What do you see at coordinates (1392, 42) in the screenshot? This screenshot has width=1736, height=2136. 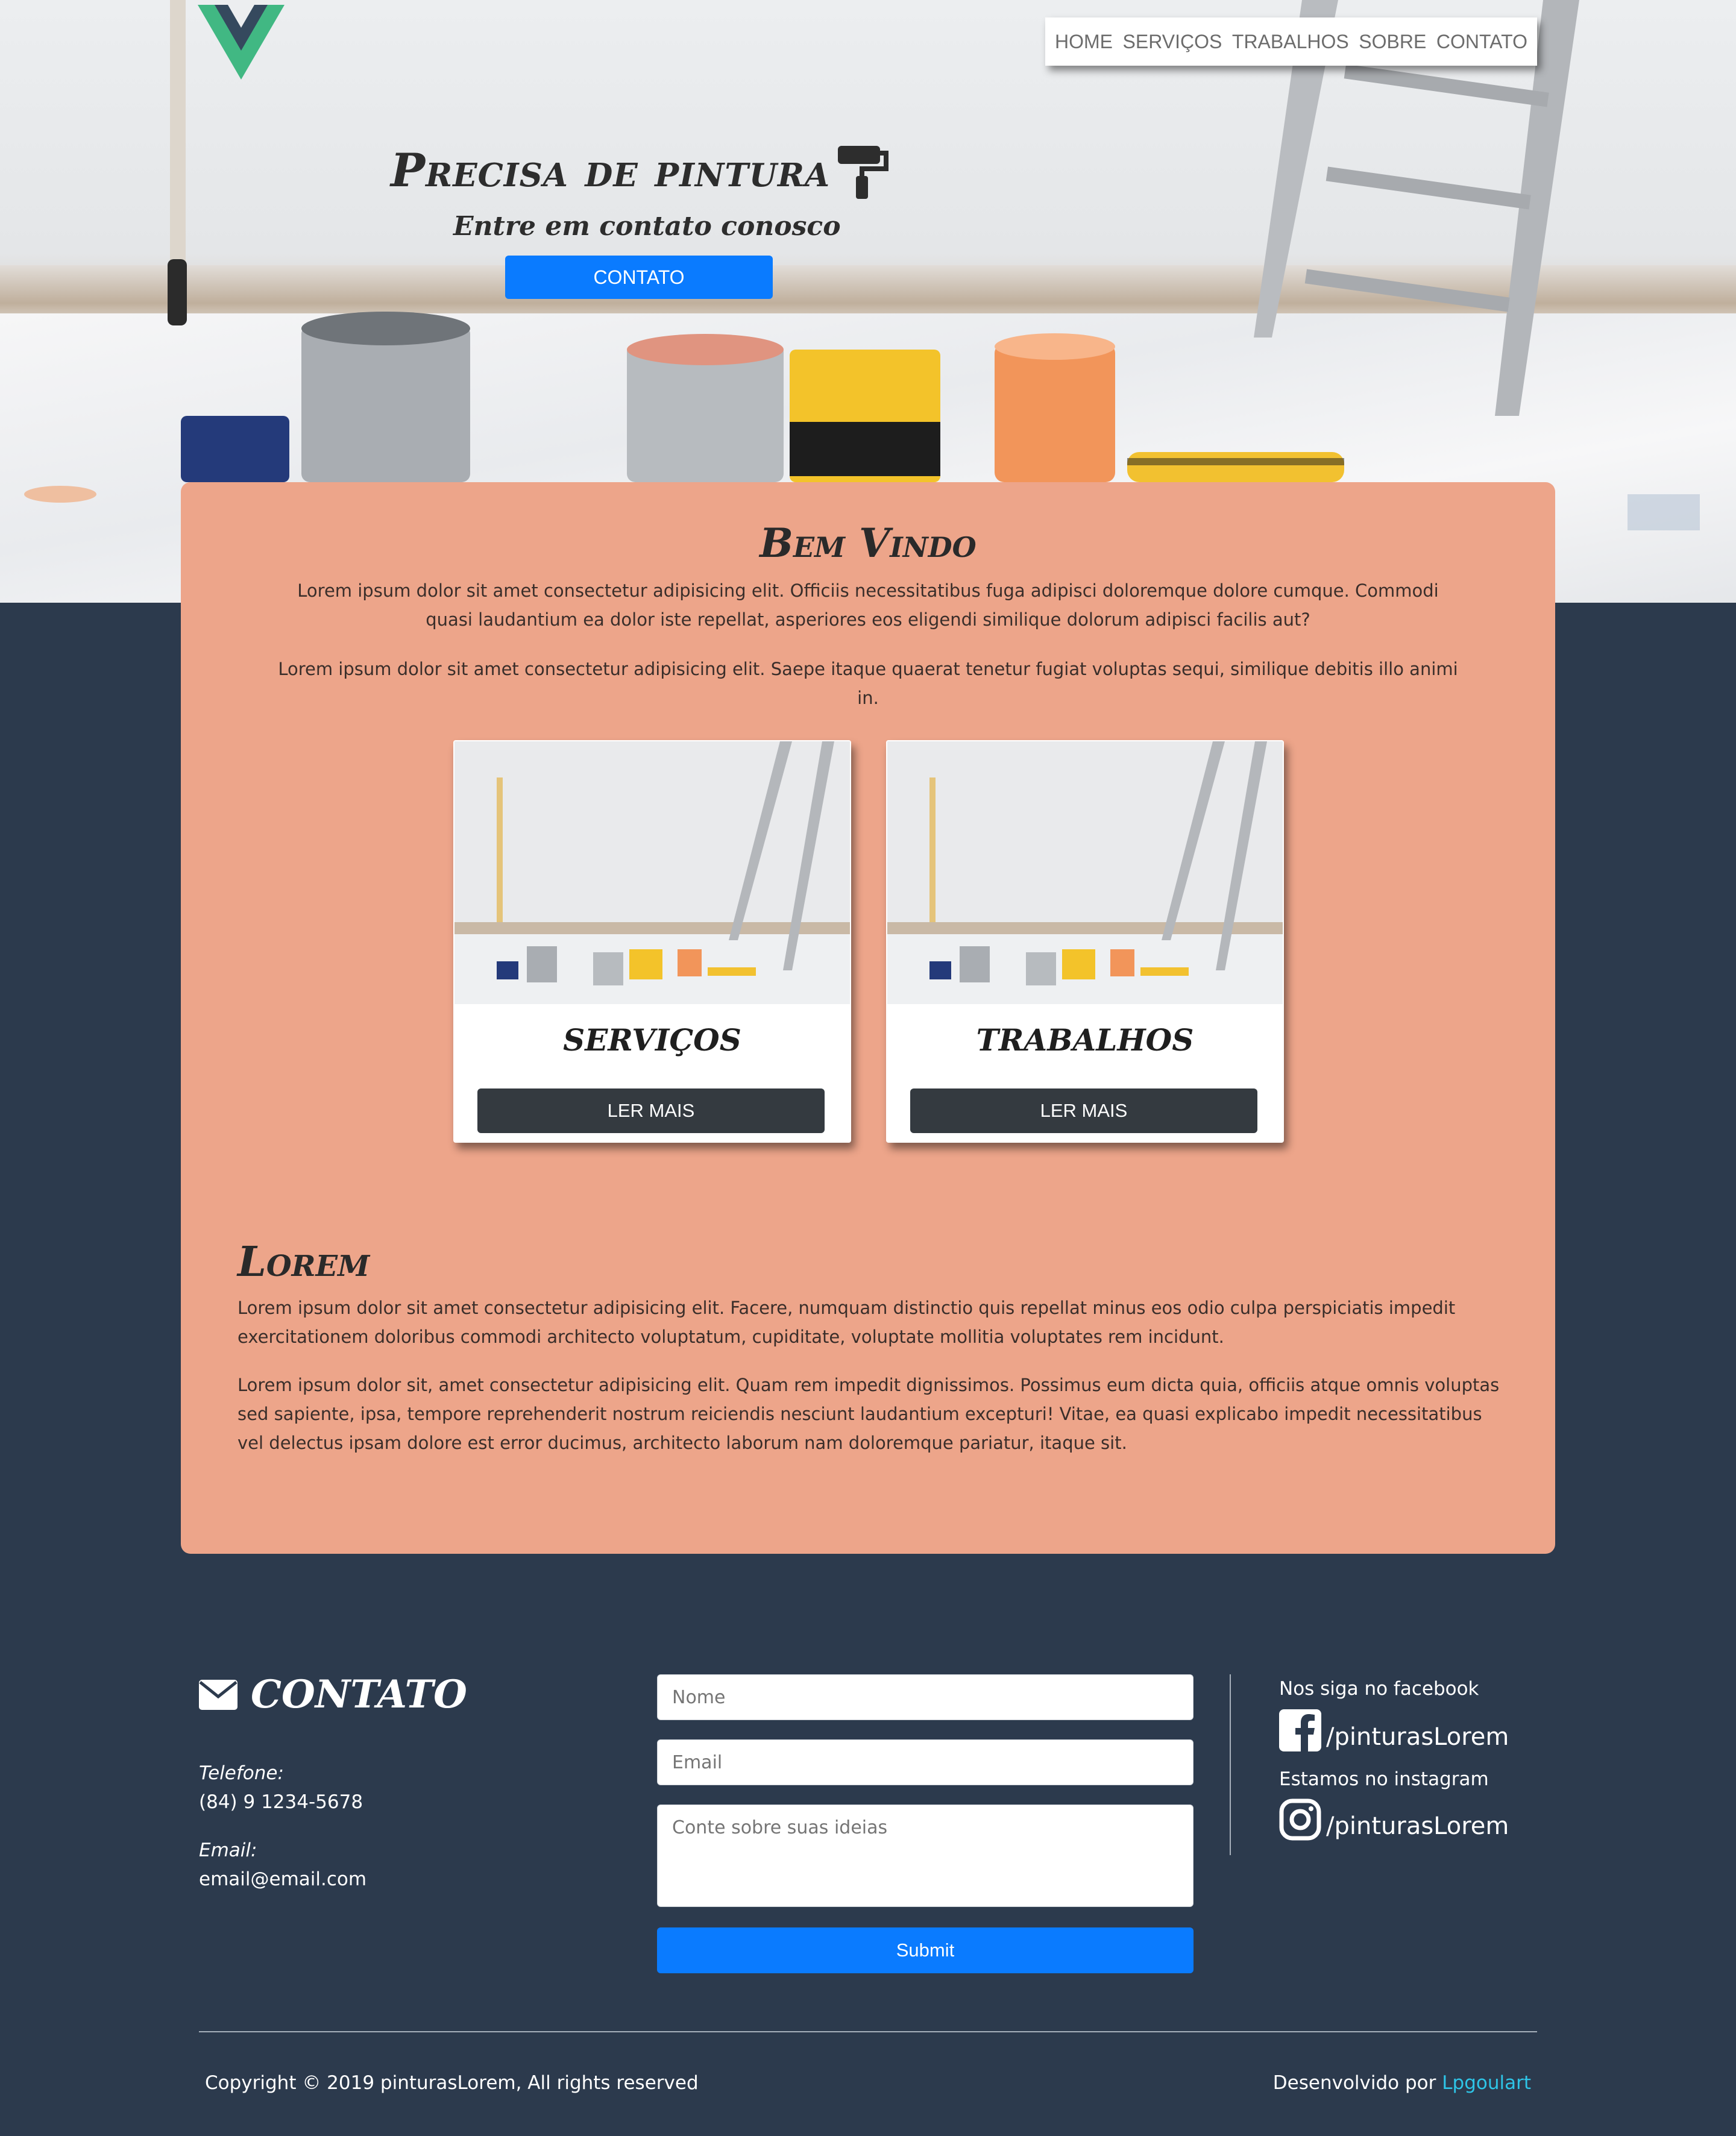 I see `nav-item-sobre: SOBRE` at bounding box center [1392, 42].